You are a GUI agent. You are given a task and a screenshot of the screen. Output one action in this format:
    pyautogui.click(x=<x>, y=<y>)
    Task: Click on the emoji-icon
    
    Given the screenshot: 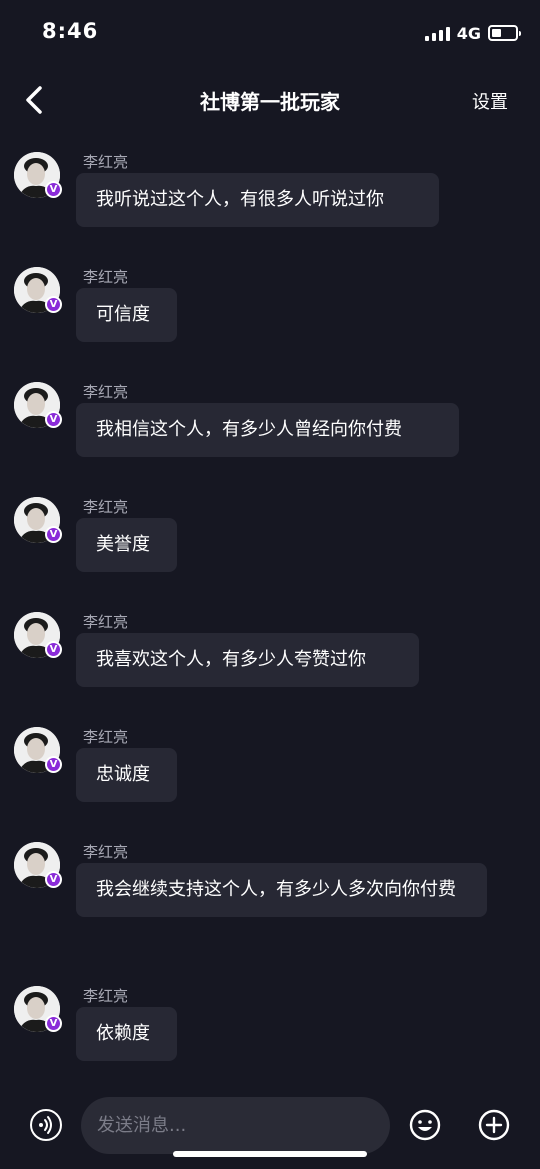 What is the action you would take?
    pyautogui.click(x=425, y=1125)
    